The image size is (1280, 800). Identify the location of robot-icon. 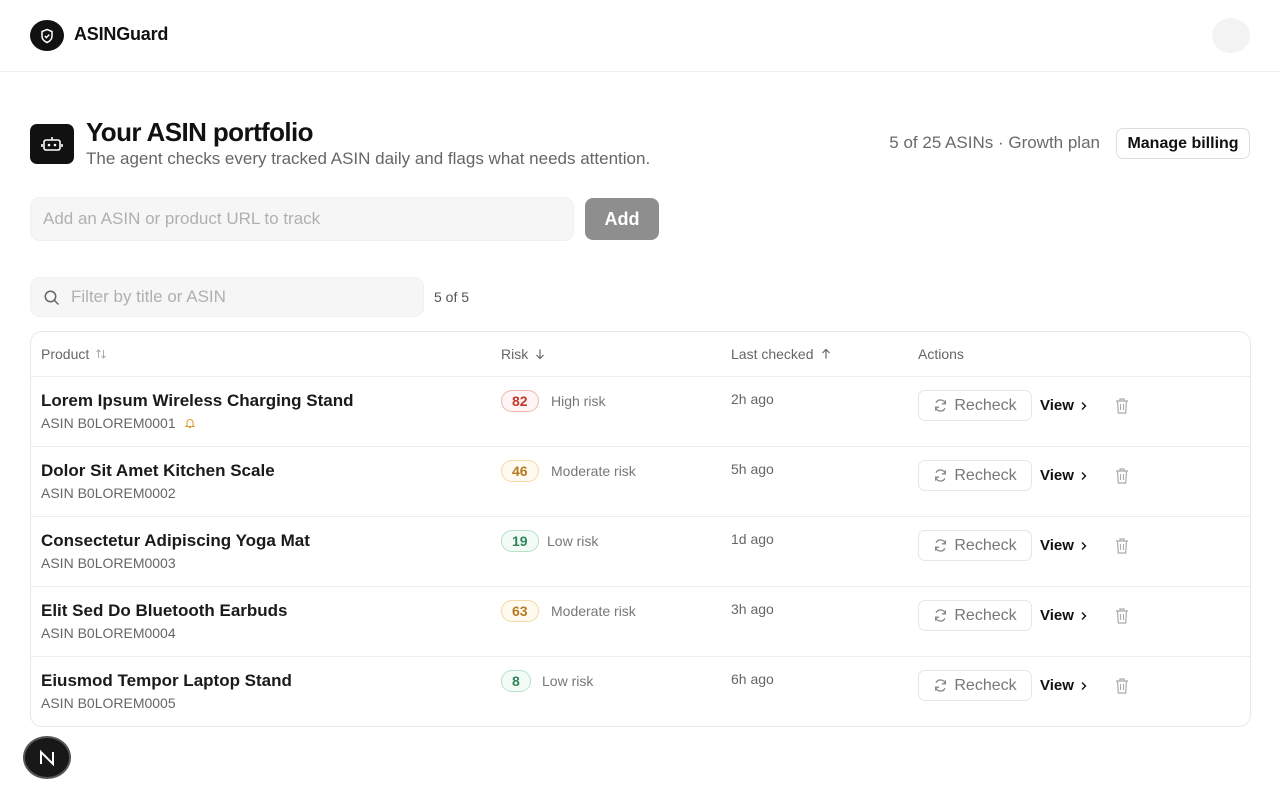
(52, 144).